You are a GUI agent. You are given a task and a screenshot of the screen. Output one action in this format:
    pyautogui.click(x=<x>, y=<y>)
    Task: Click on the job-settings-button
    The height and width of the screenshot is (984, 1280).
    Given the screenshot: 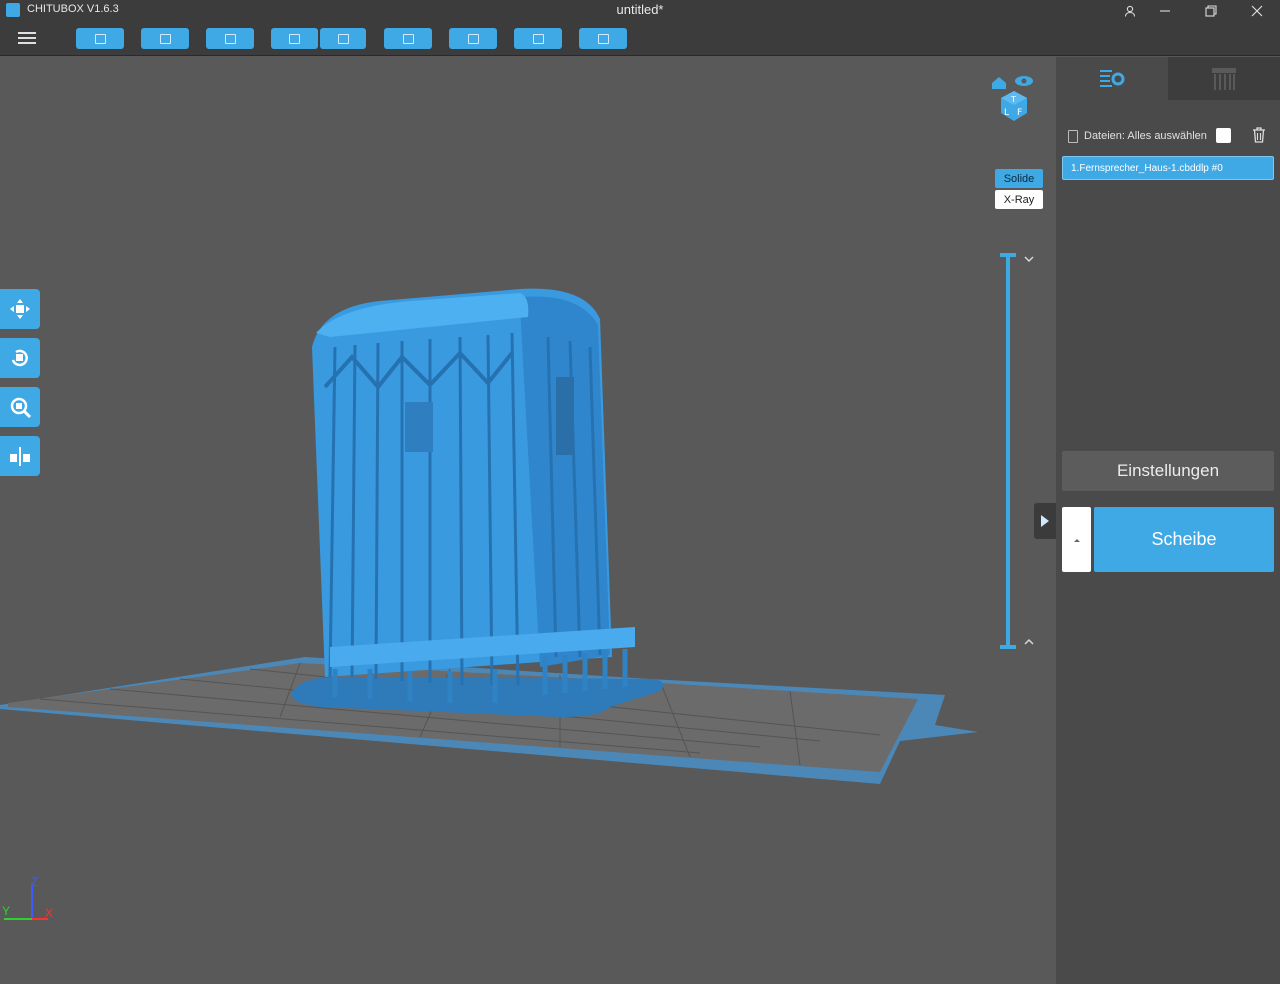 What is the action you would take?
    pyautogui.click(x=408, y=38)
    